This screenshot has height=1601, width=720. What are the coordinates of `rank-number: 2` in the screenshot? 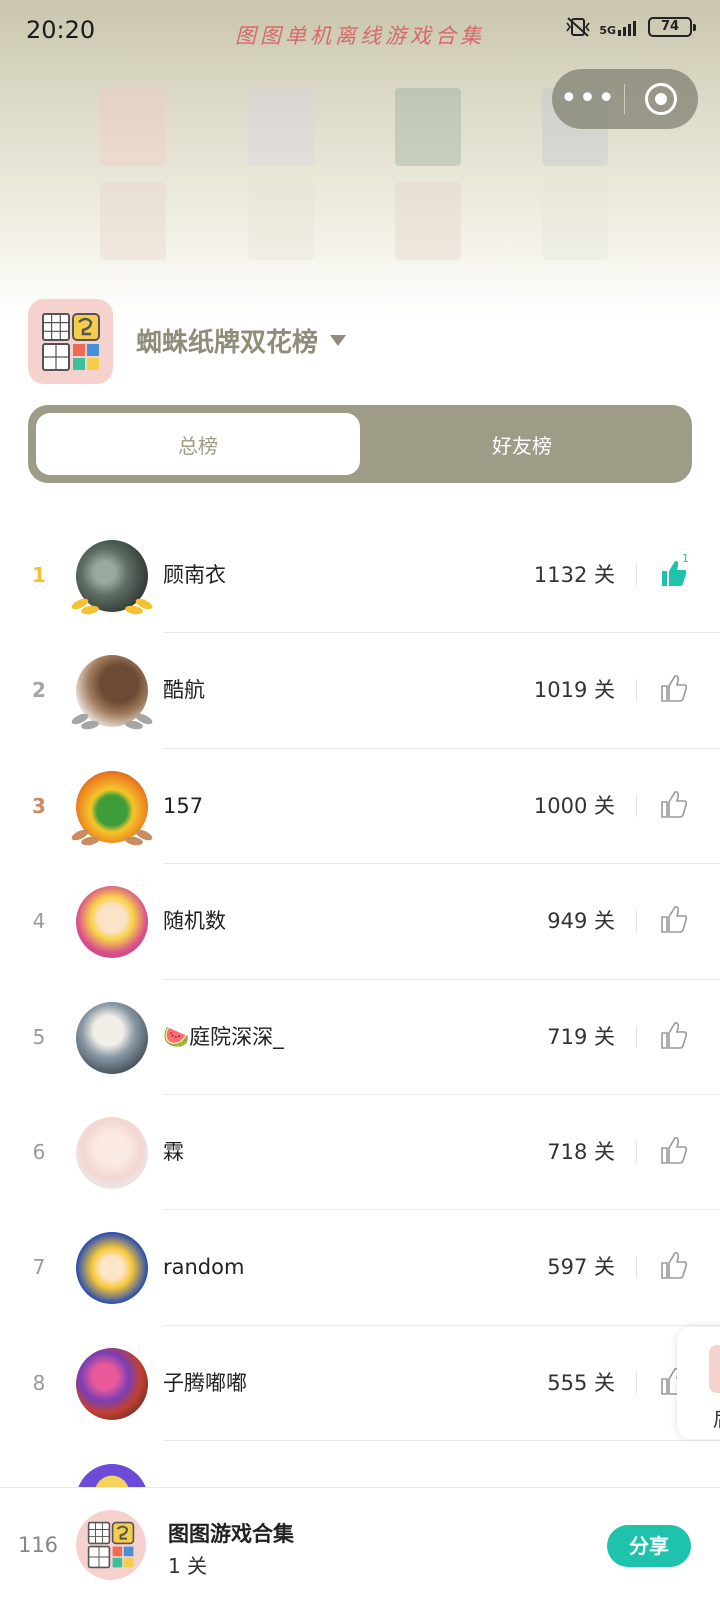 It's located at (39, 690).